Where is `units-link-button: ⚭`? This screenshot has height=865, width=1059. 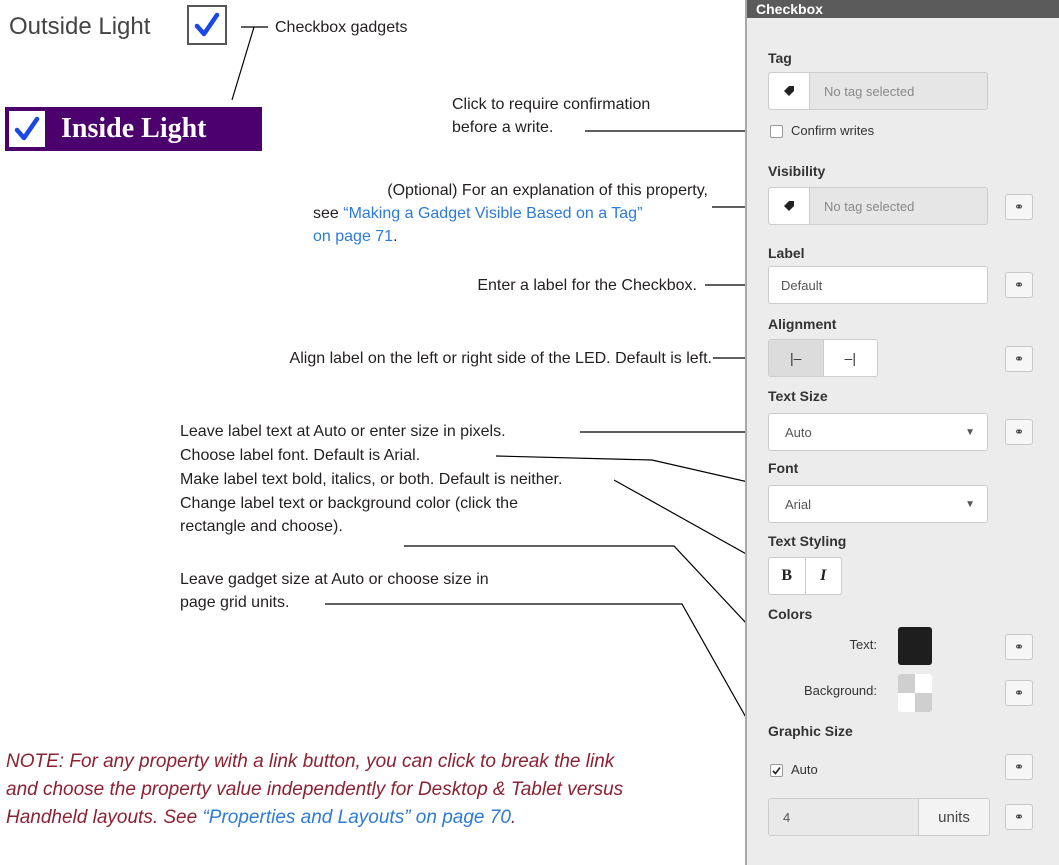 units-link-button: ⚭ is located at coordinates (1019, 817).